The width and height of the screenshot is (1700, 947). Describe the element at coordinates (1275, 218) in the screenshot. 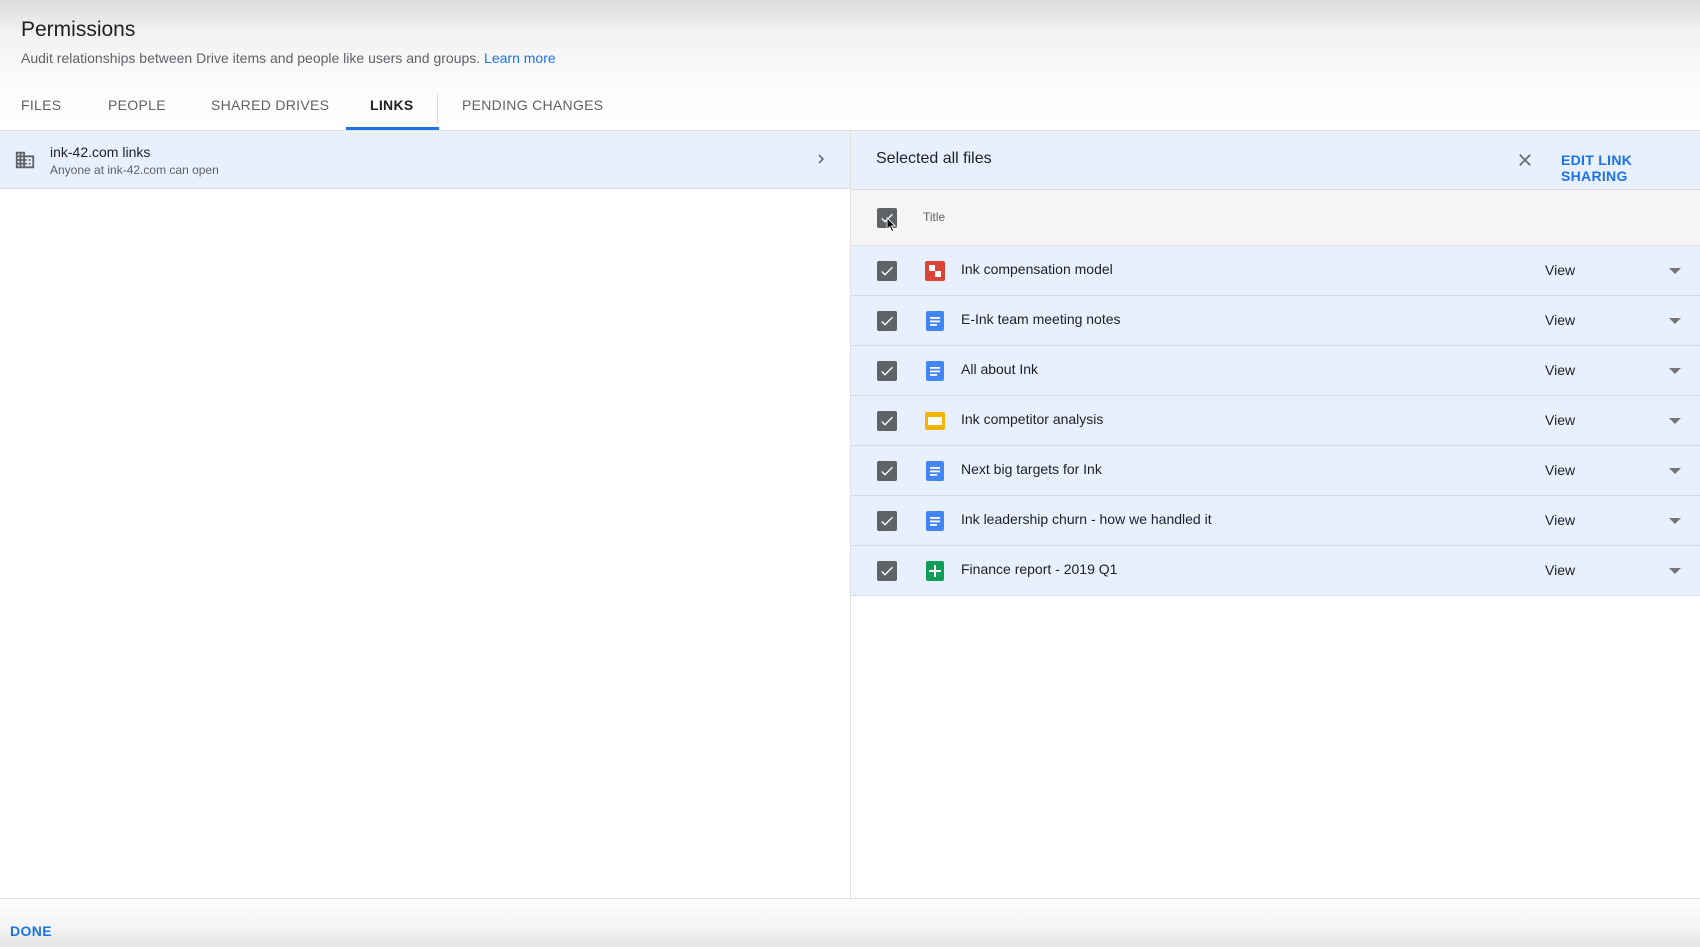

I see `table-header: Title` at that location.